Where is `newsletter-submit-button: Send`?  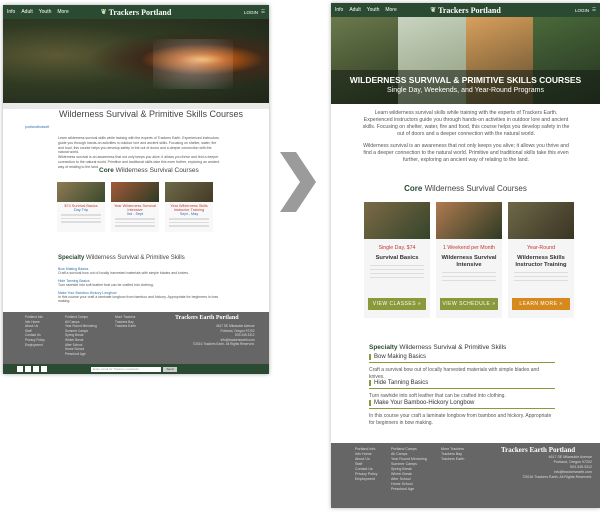
newsletter-submit-button: Send is located at coordinates (170, 369).